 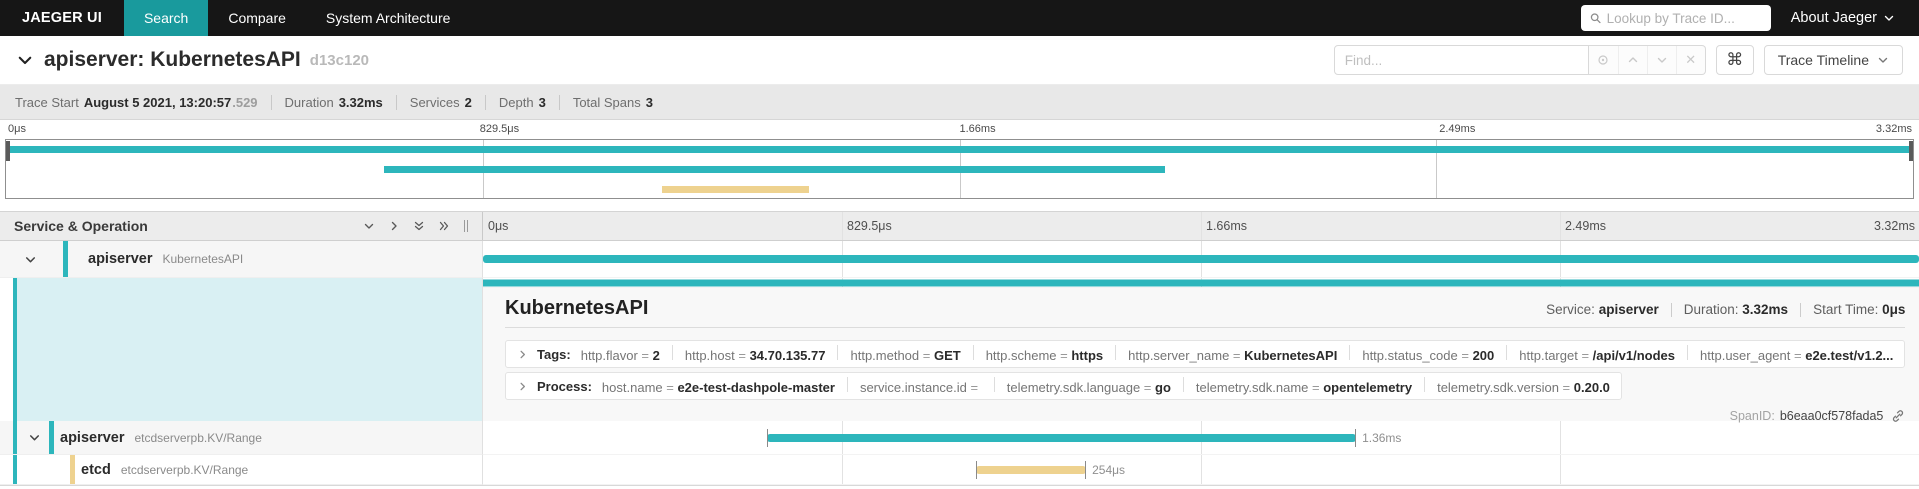 I want to click on nav-right: About Jaeger, so click(x=1749, y=18).